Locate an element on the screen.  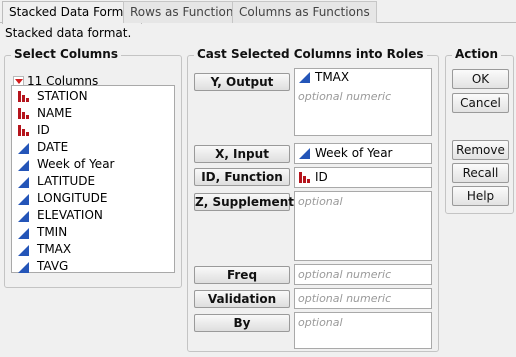
column-list-item: ELEVATION is located at coordinates (93, 215).